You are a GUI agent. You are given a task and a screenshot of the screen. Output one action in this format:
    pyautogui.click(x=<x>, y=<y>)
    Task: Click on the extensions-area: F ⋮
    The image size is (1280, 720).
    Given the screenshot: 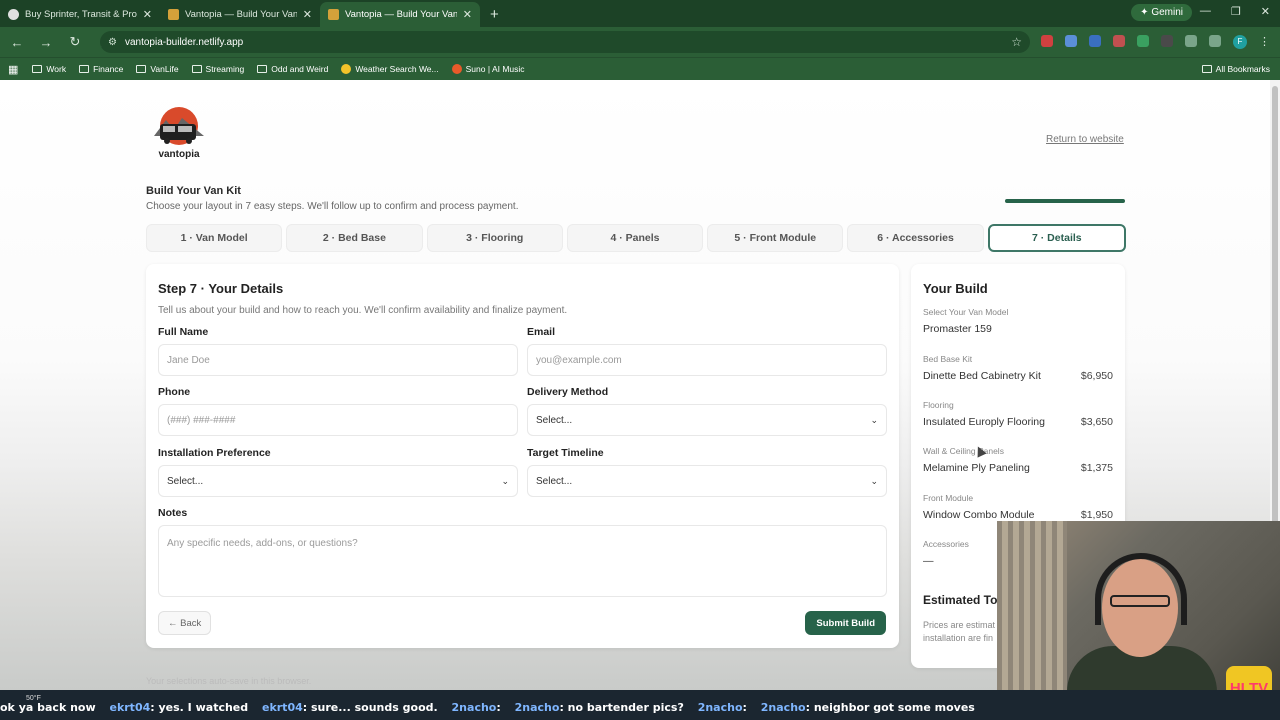 What is the action you would take?
    pyautogui.click(x=1155, y=42)
    